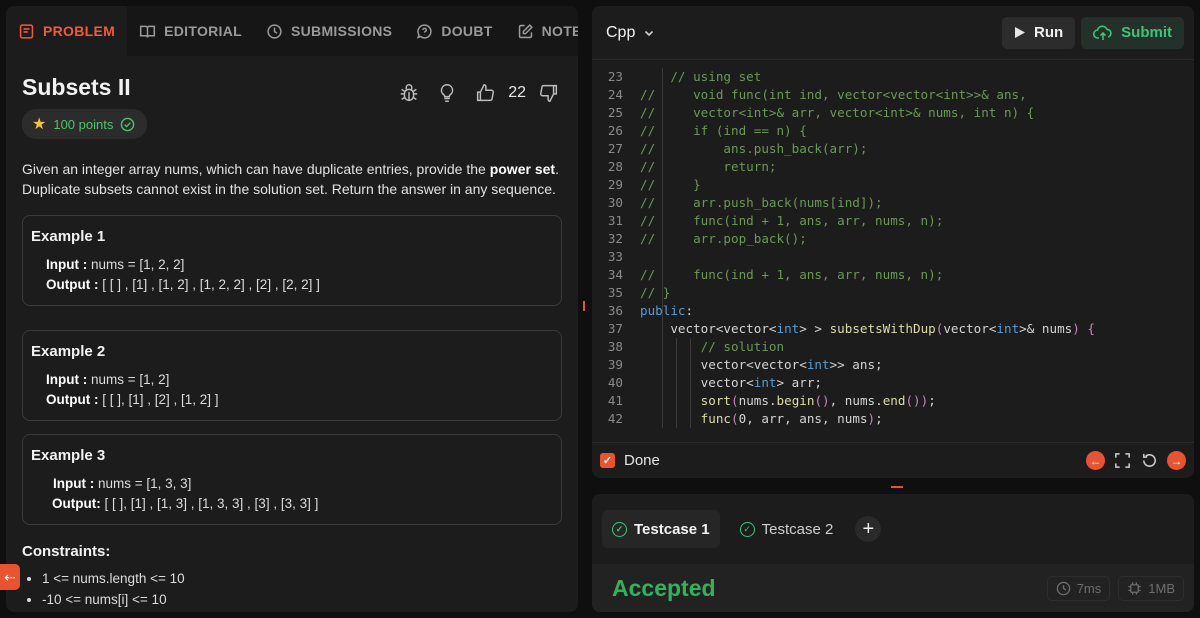 This screenshot has height=618, width=1200. I want to click on line-number: 24, so click(615, 94).